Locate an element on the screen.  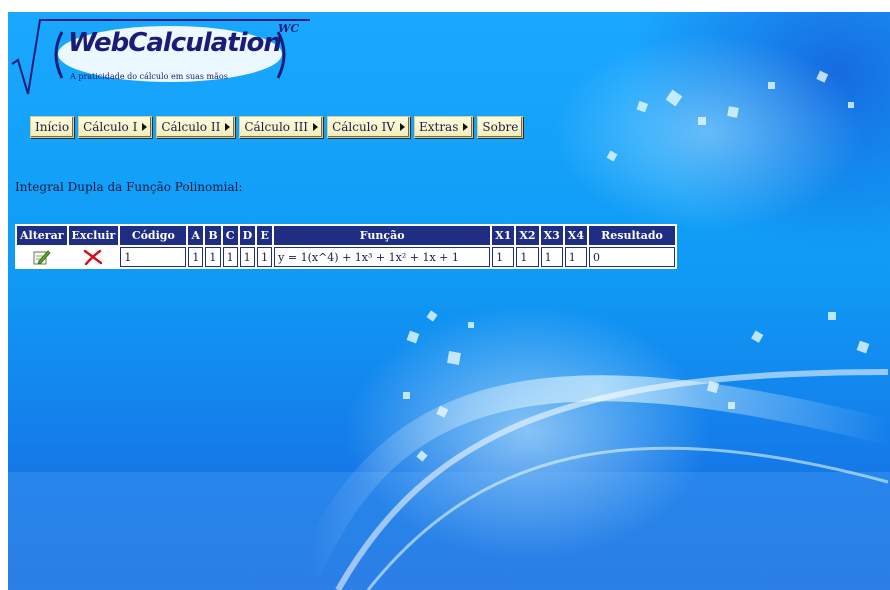
menu-calculo-3-label: Cálculo III is located at coordinates (276, 127).